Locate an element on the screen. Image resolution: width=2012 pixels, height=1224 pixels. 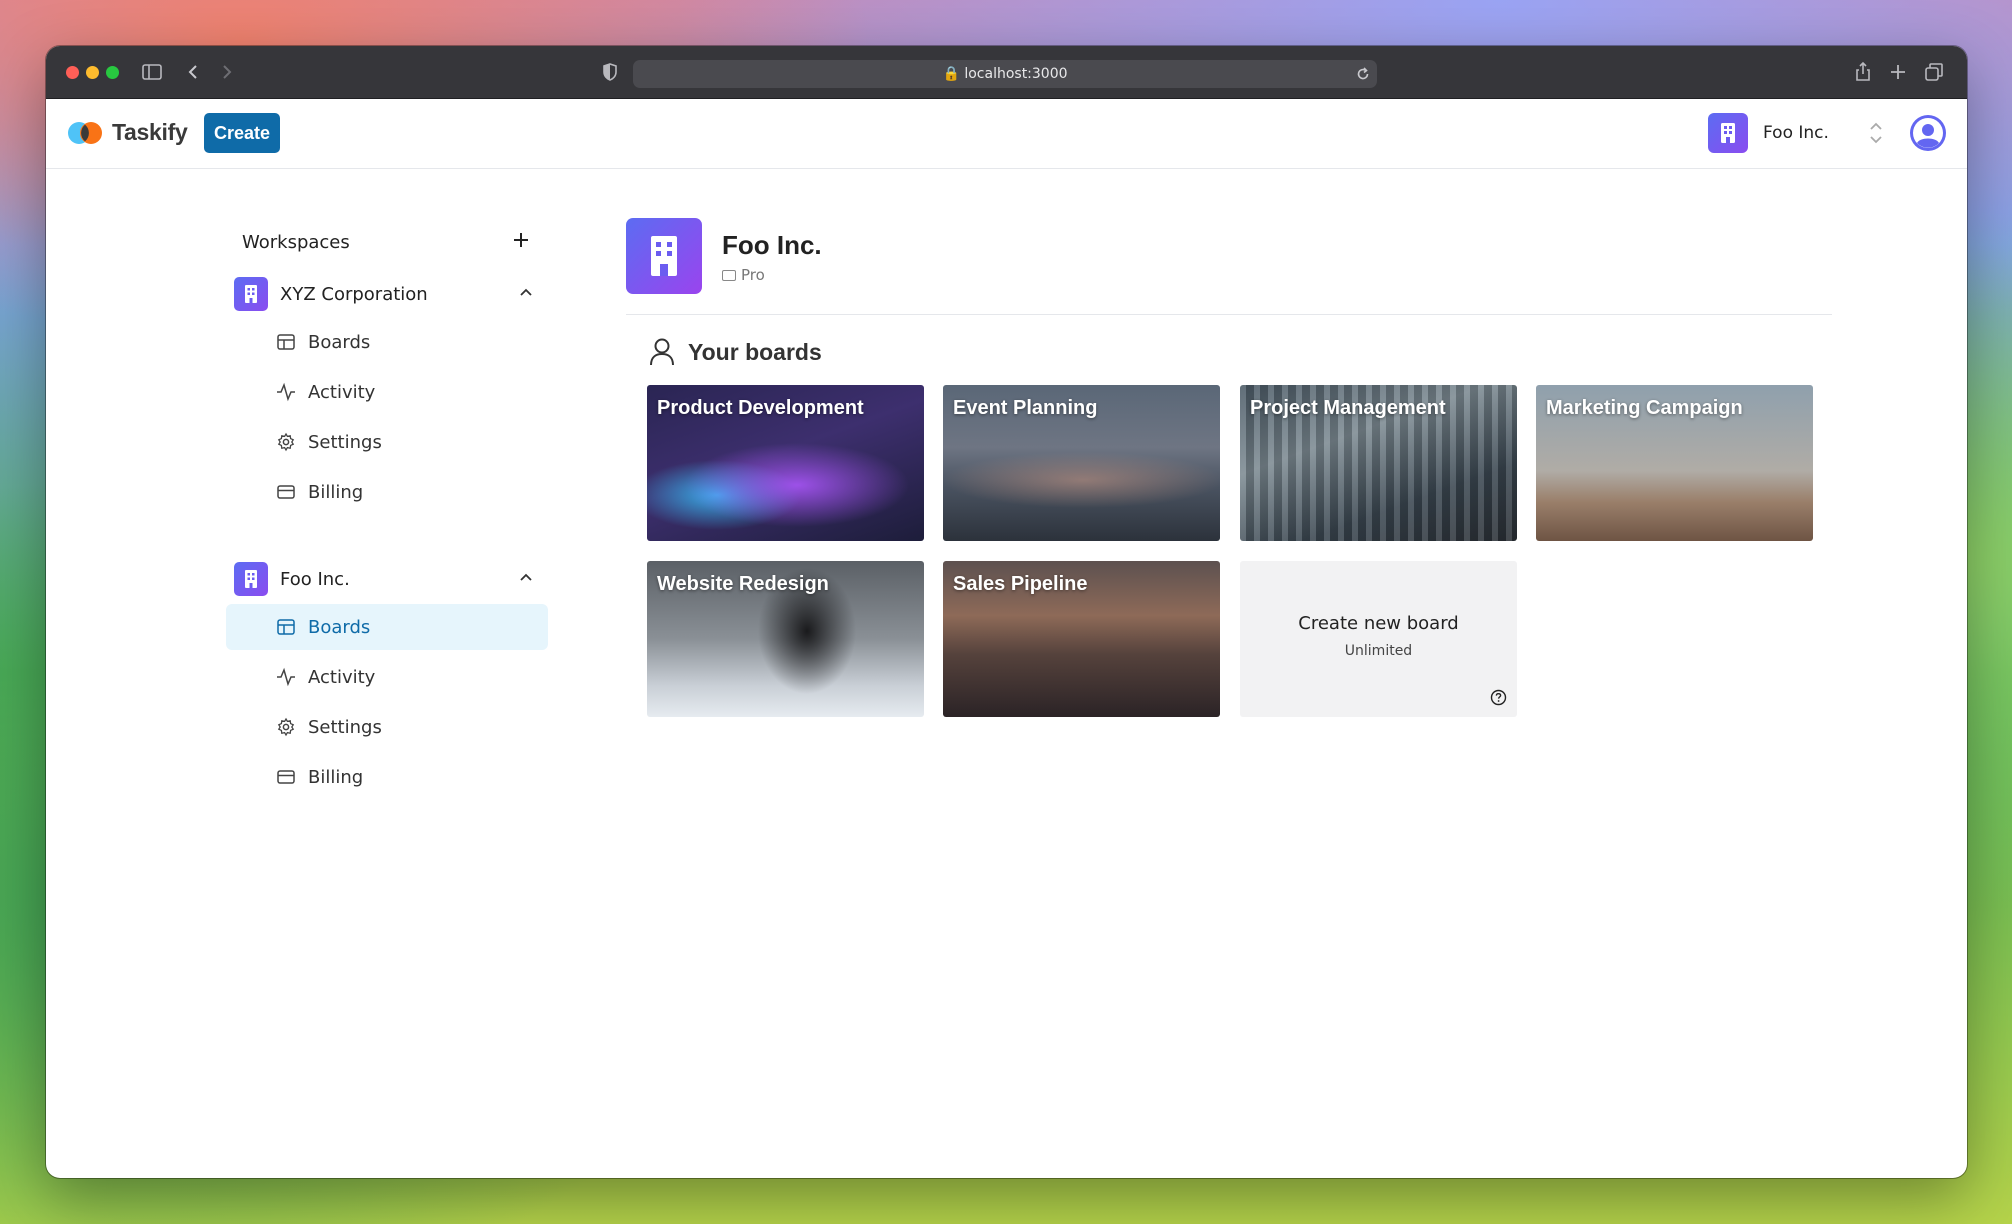
board-title: Event Planning is located at coordinates (1025, 408).